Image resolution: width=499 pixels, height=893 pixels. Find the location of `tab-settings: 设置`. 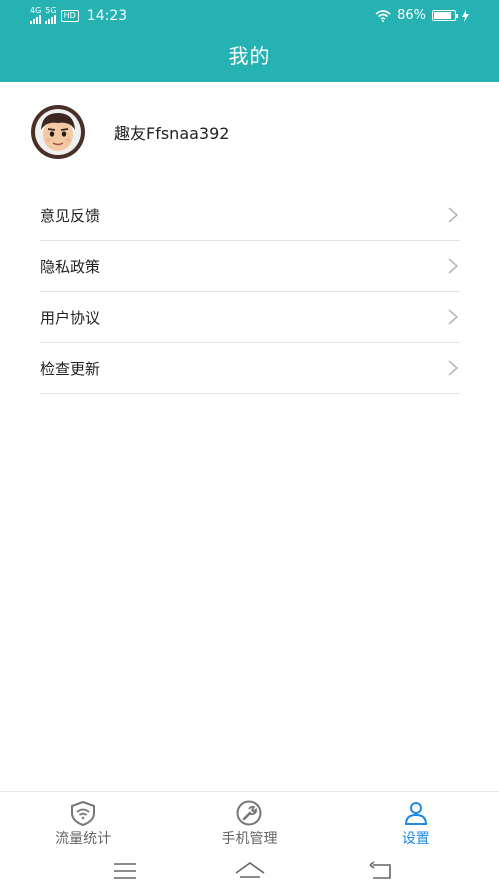

tab-settings: 设置 is located at coordinates (416, 820).